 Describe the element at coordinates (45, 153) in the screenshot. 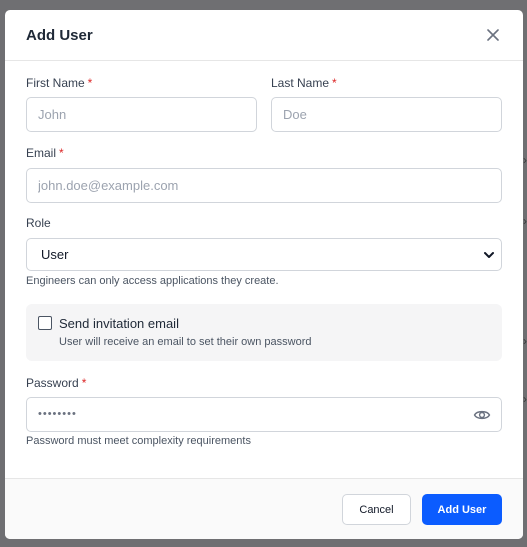

I see `email-label: Email *` at that location.